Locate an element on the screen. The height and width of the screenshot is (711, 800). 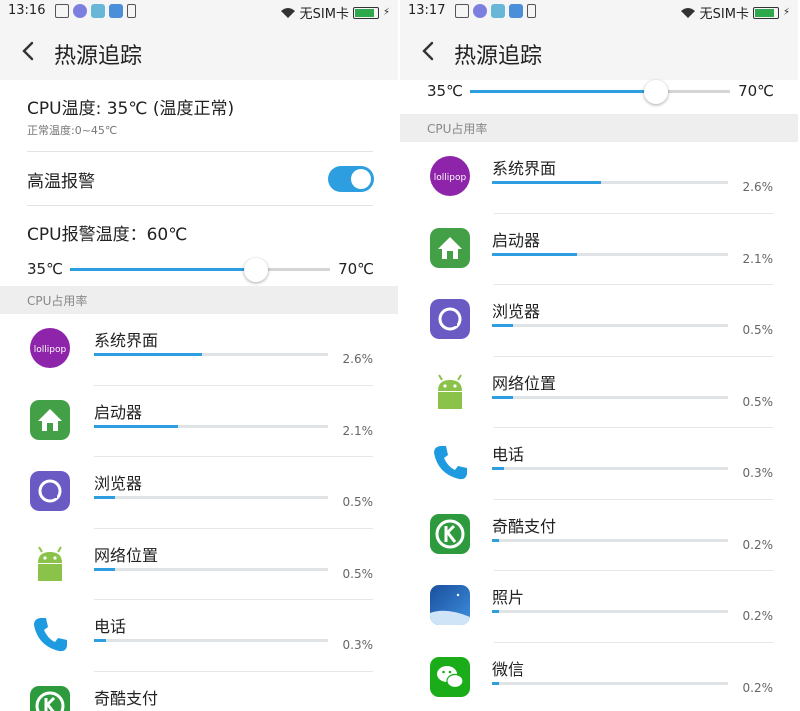
cpu-usage-item: 奇酷支付 is located at coordinates (199, 691).